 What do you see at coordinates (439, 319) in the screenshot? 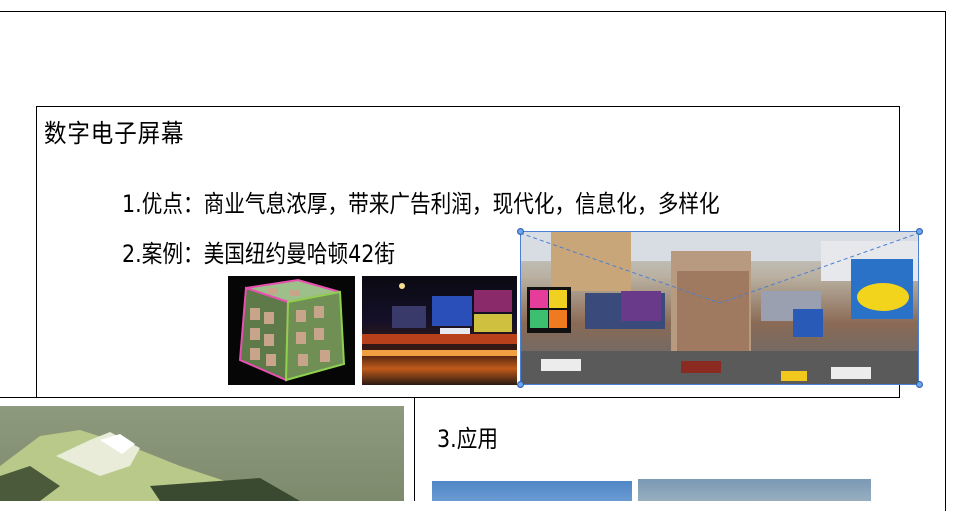
I see `night-street-graphic` at bounding box center [439, 319].